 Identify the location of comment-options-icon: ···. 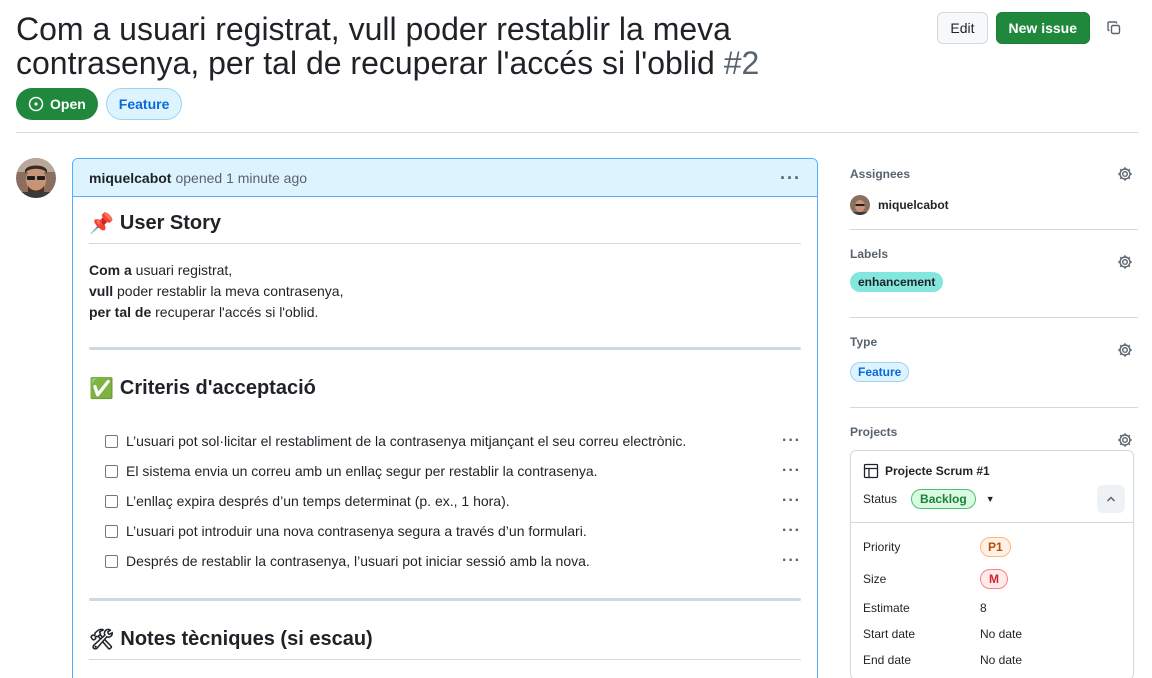
(790, 178).